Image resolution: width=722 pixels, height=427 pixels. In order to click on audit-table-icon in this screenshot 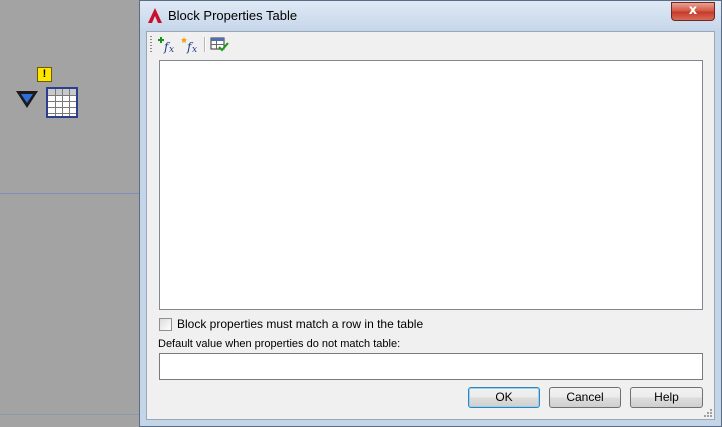, I will do `click(219, 44)`.